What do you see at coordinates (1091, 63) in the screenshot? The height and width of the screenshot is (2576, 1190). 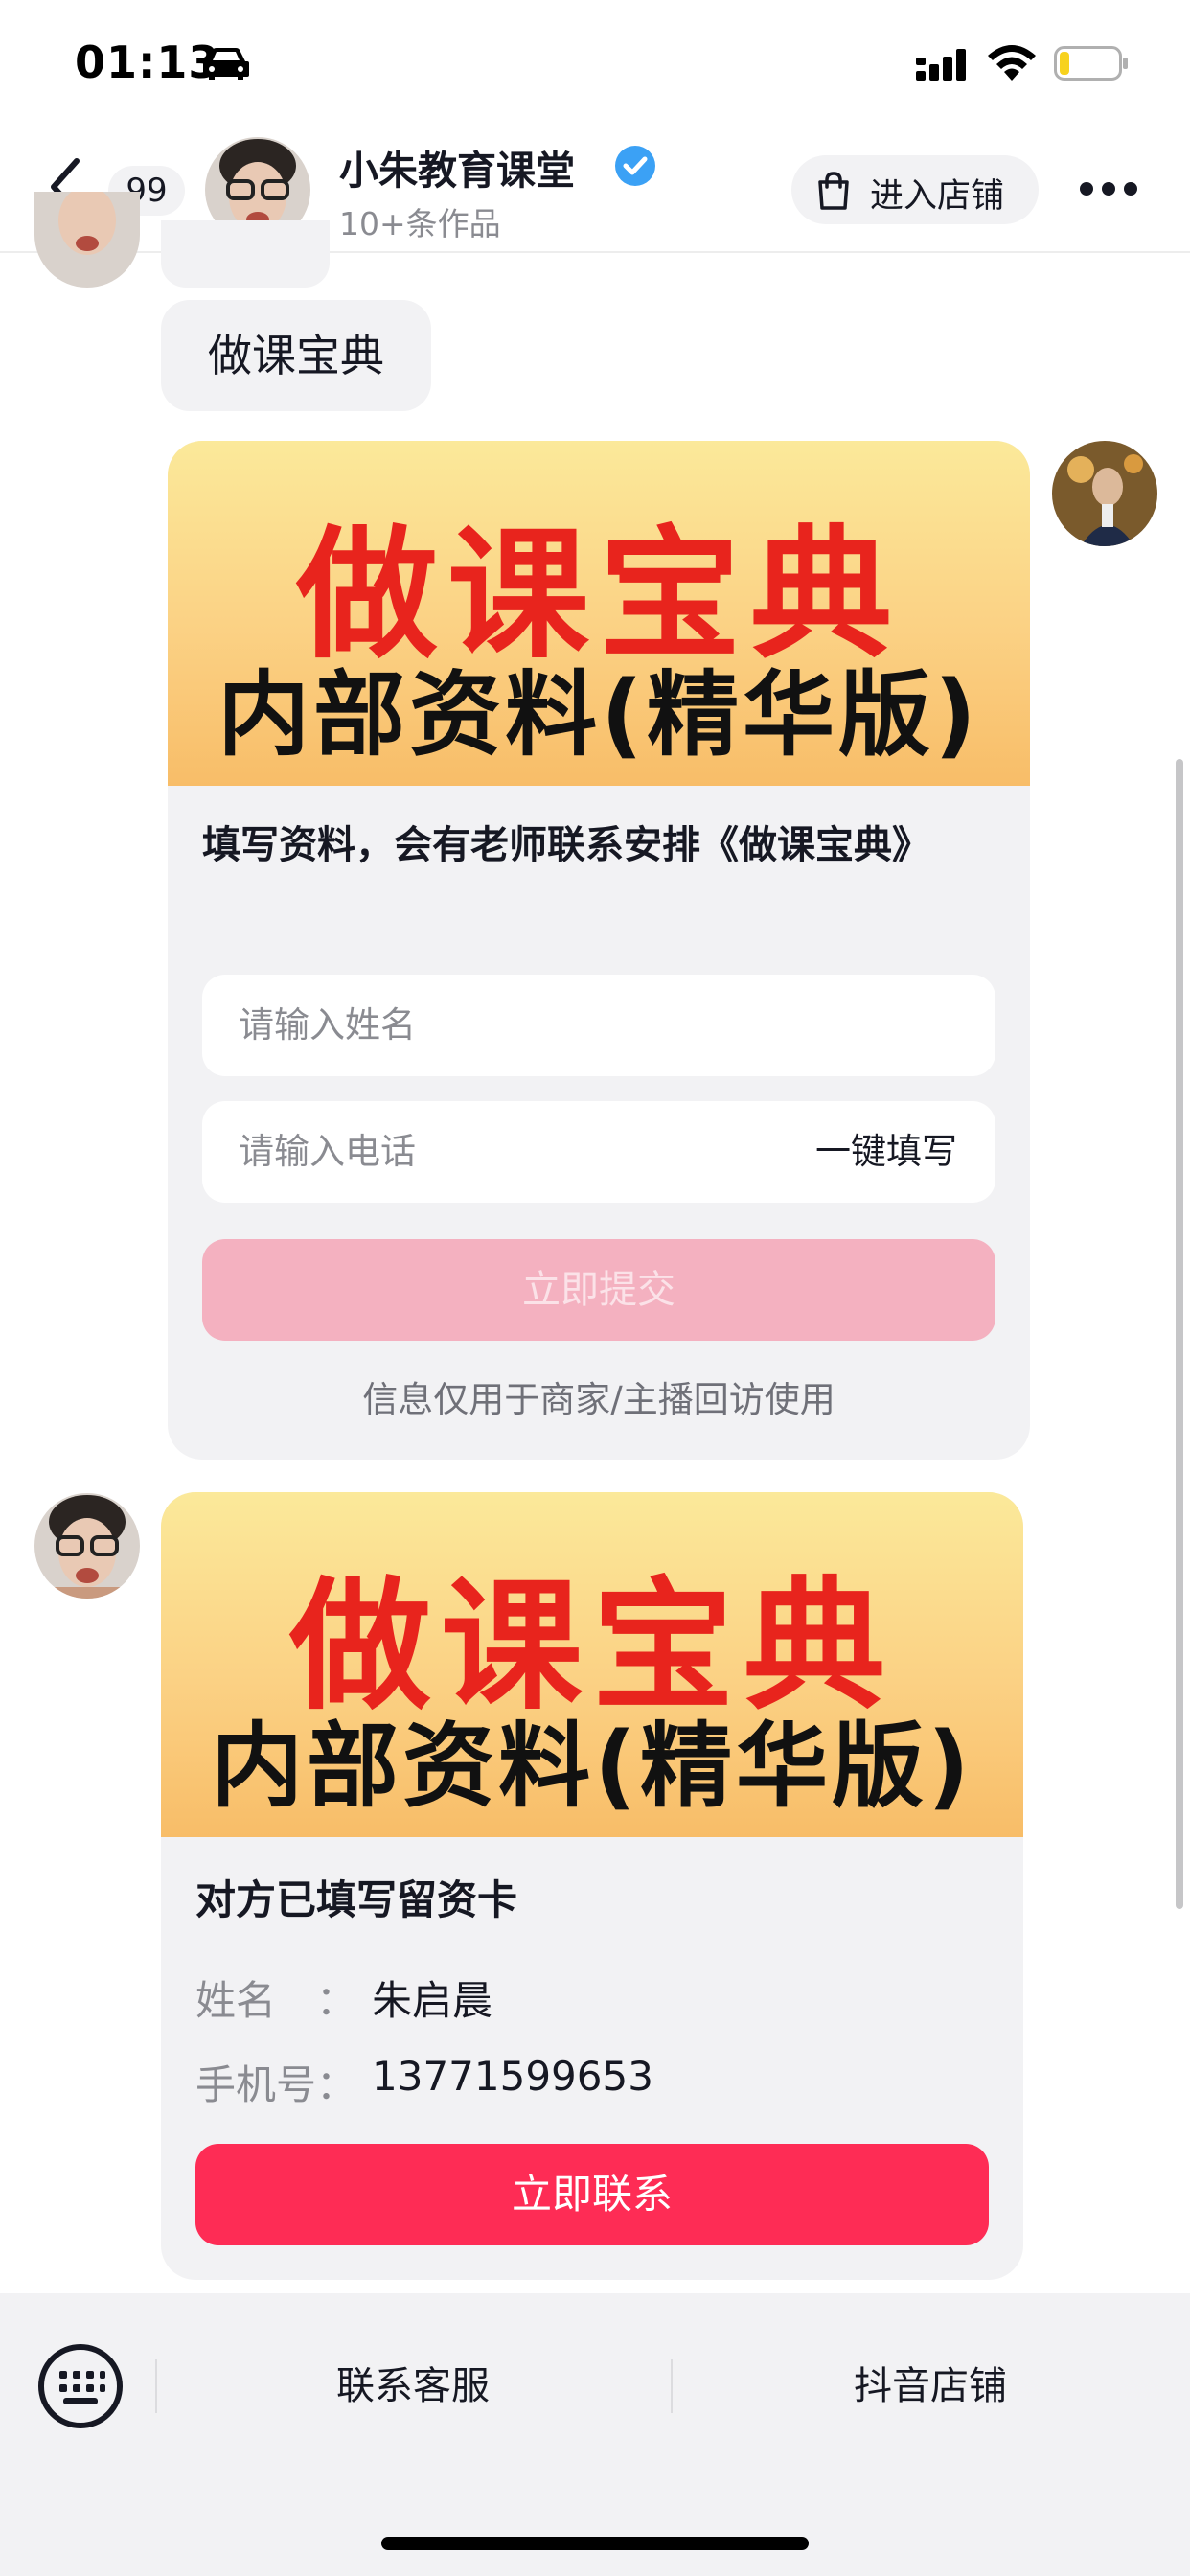 I see `battery-icon` at bounding box center [1091, 63].